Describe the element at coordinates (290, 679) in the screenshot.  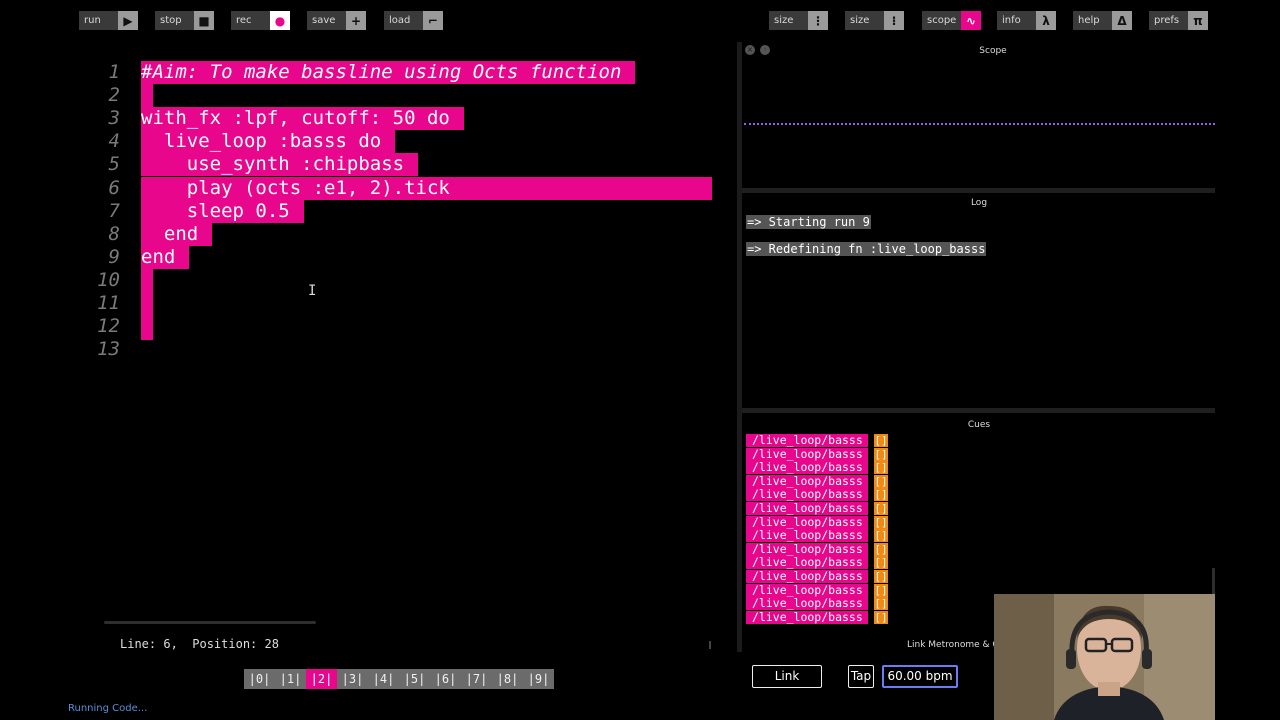
I see `buffer-tab-1: |1|` at that location.